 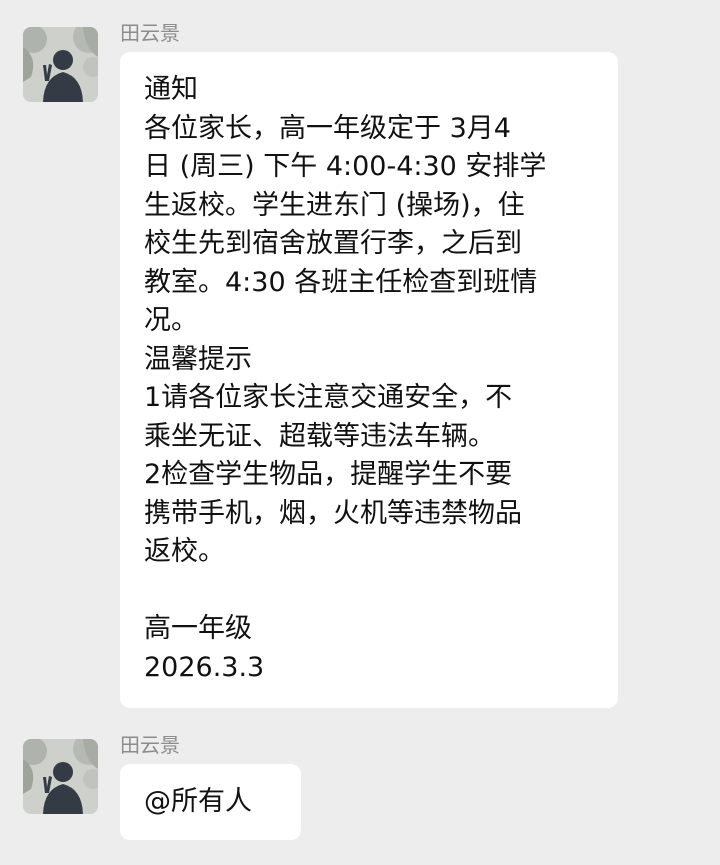 I want to click on message-text-line: @所有人, so click(x=198, y=801).